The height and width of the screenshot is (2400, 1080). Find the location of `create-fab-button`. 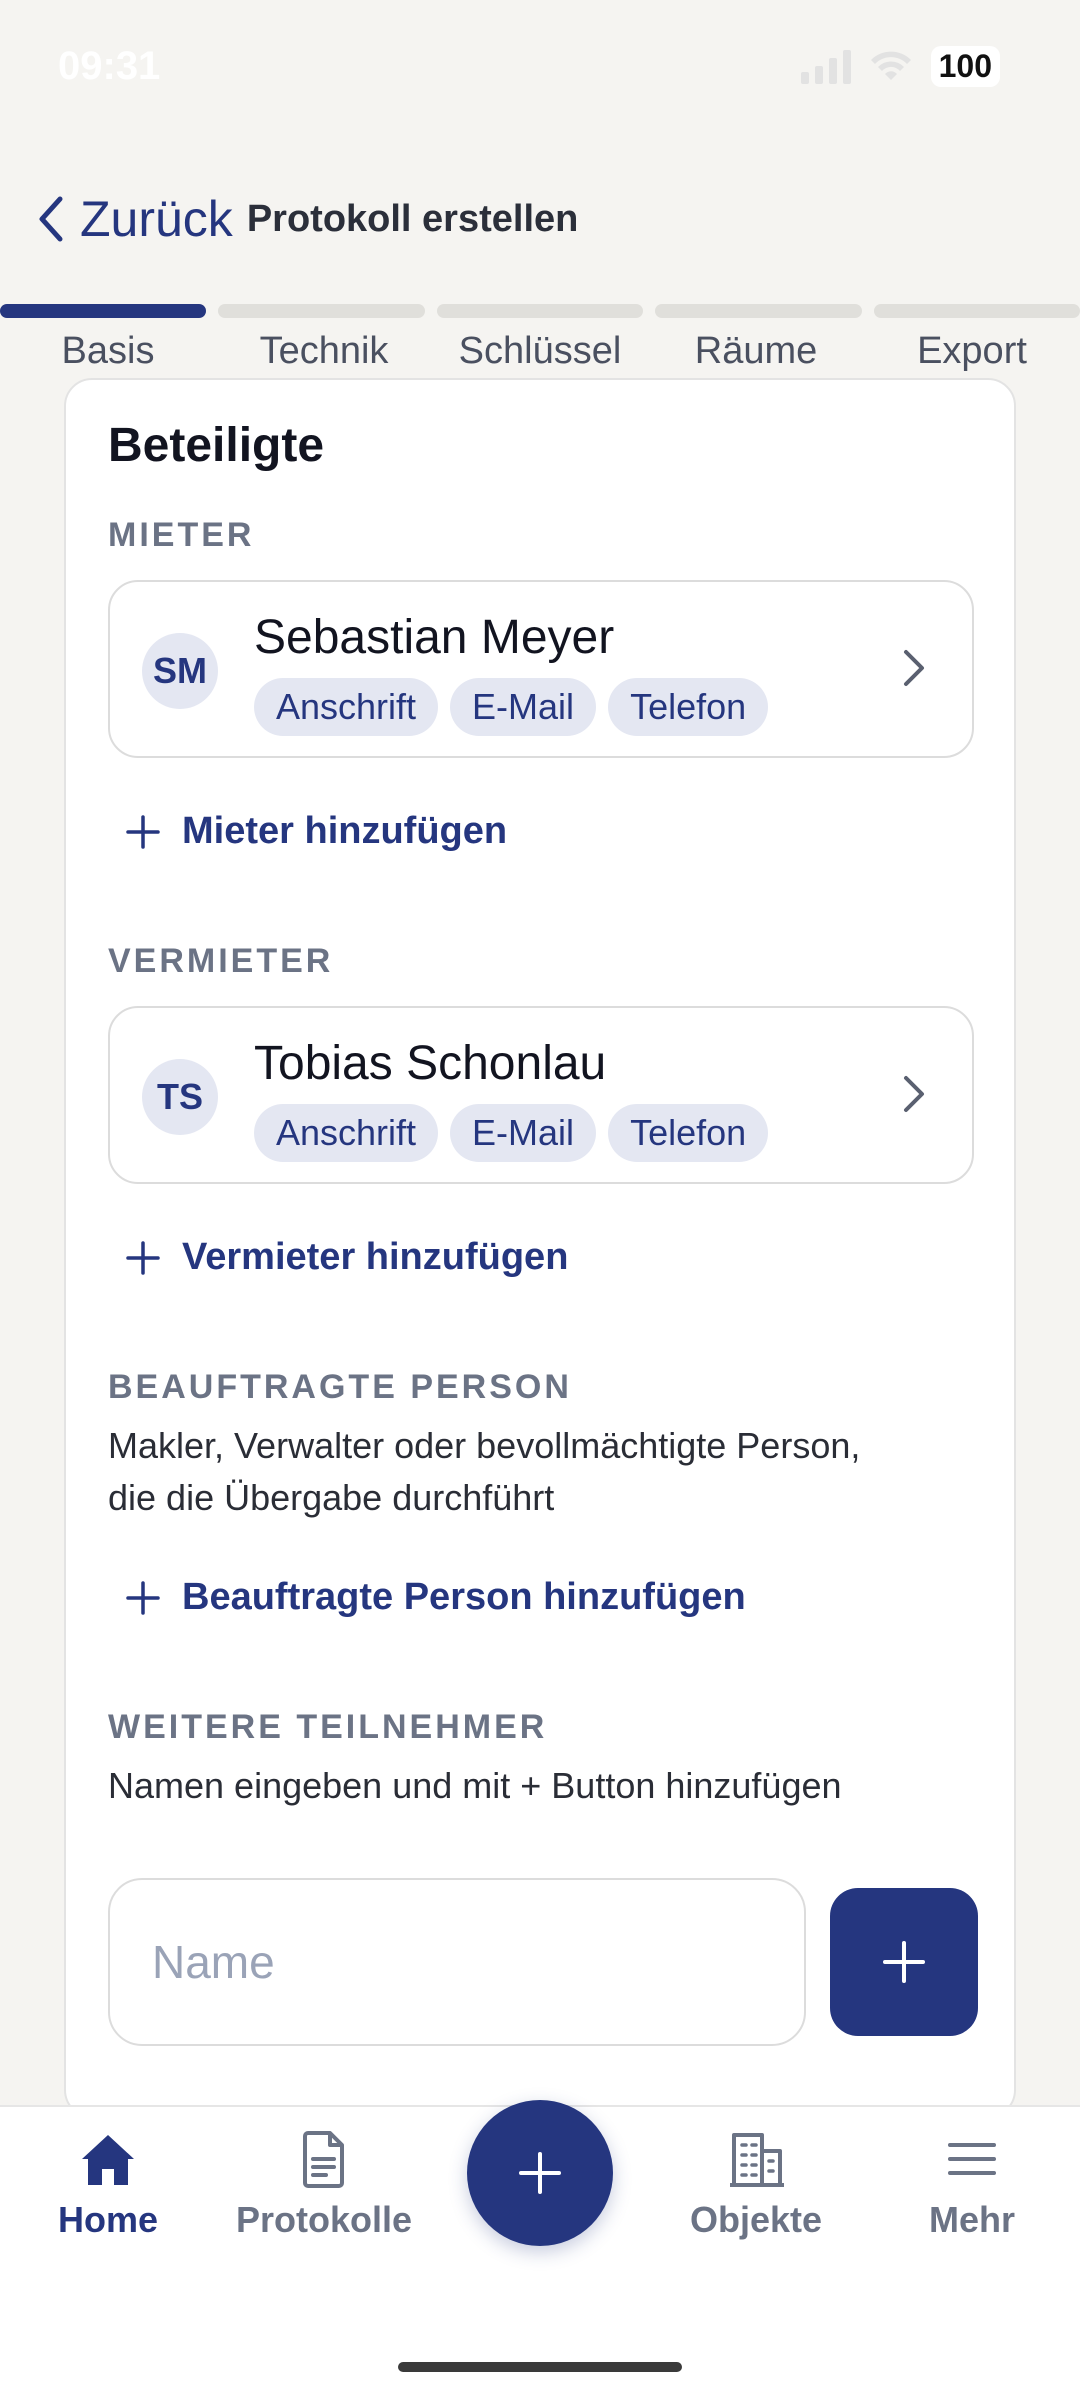

create-fab-button is located at coordinates (540, 2173).